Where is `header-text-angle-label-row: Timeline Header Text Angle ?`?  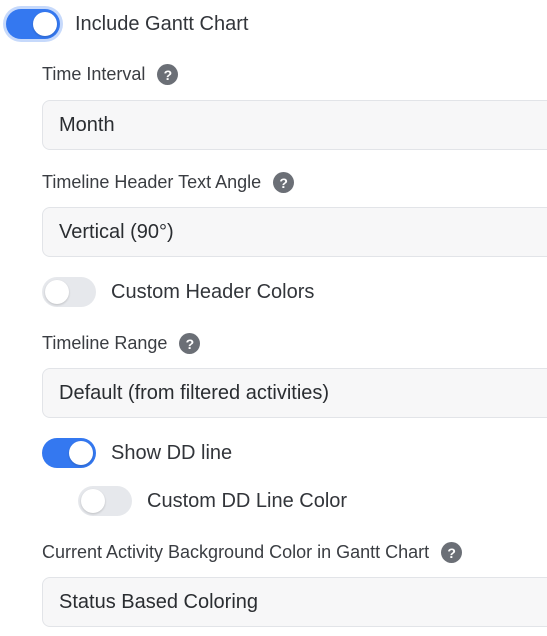 header-text-angle-label-row: Timeline Header Text Angle ? is located at coordinates (168, 182).